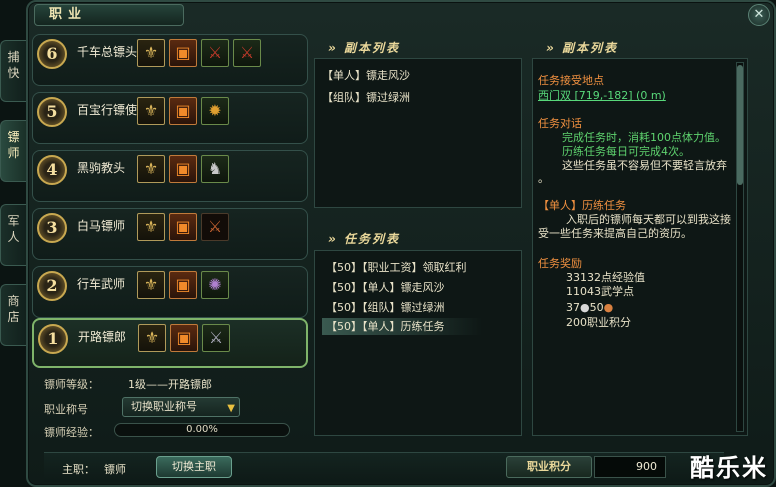 The image size is (776, 487). I want to click on task-desc-clip: 受一些任务来提高自己的资历。, so click(636, 232).